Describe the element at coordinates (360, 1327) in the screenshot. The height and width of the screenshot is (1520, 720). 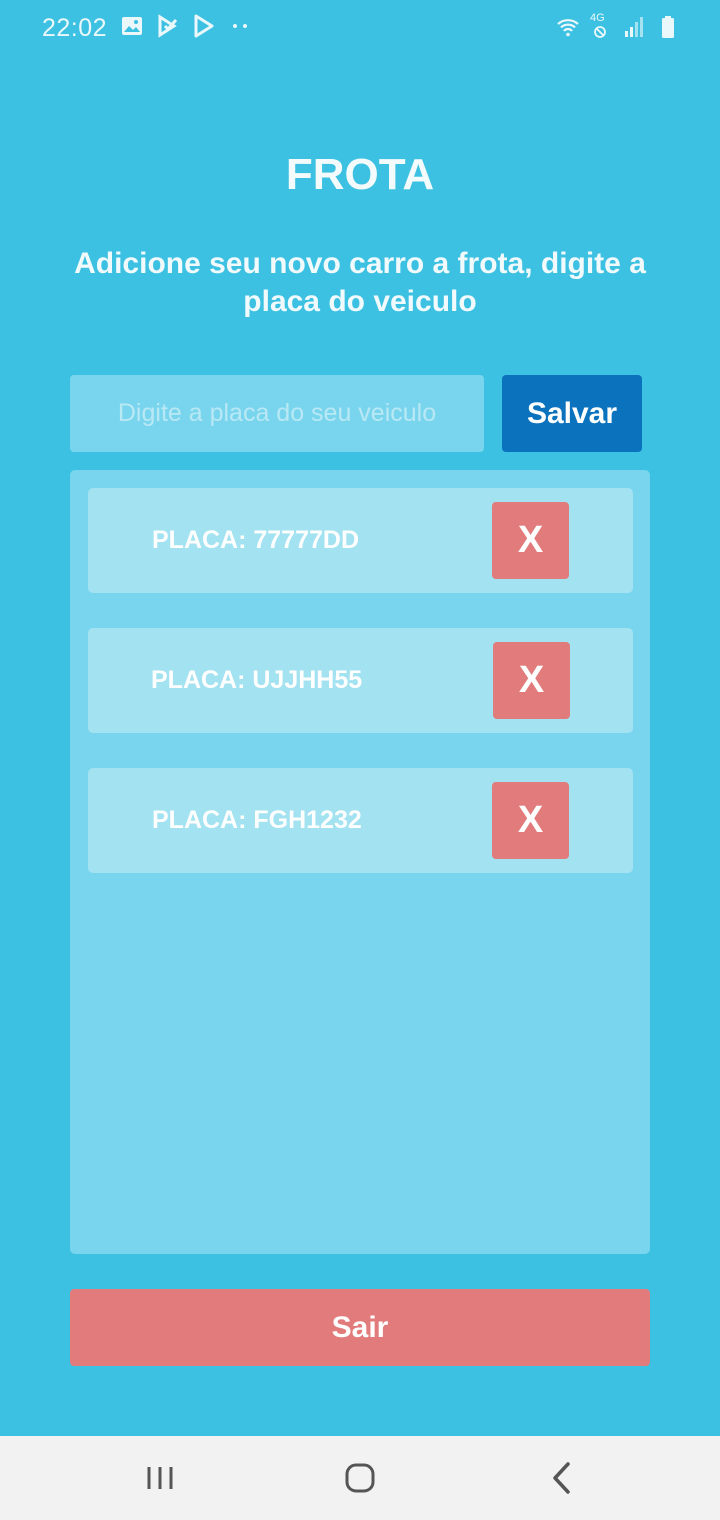
I see `exit-button: Sair` at that location.